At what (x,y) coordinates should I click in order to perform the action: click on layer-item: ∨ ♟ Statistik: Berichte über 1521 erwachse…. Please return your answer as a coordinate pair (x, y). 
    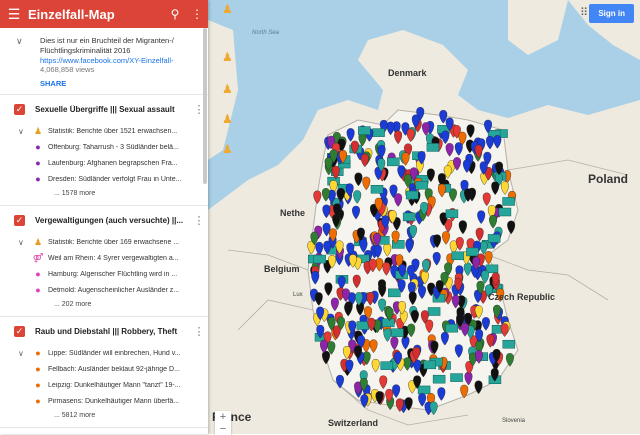
    Looking at the image, I should click on (104, 131).